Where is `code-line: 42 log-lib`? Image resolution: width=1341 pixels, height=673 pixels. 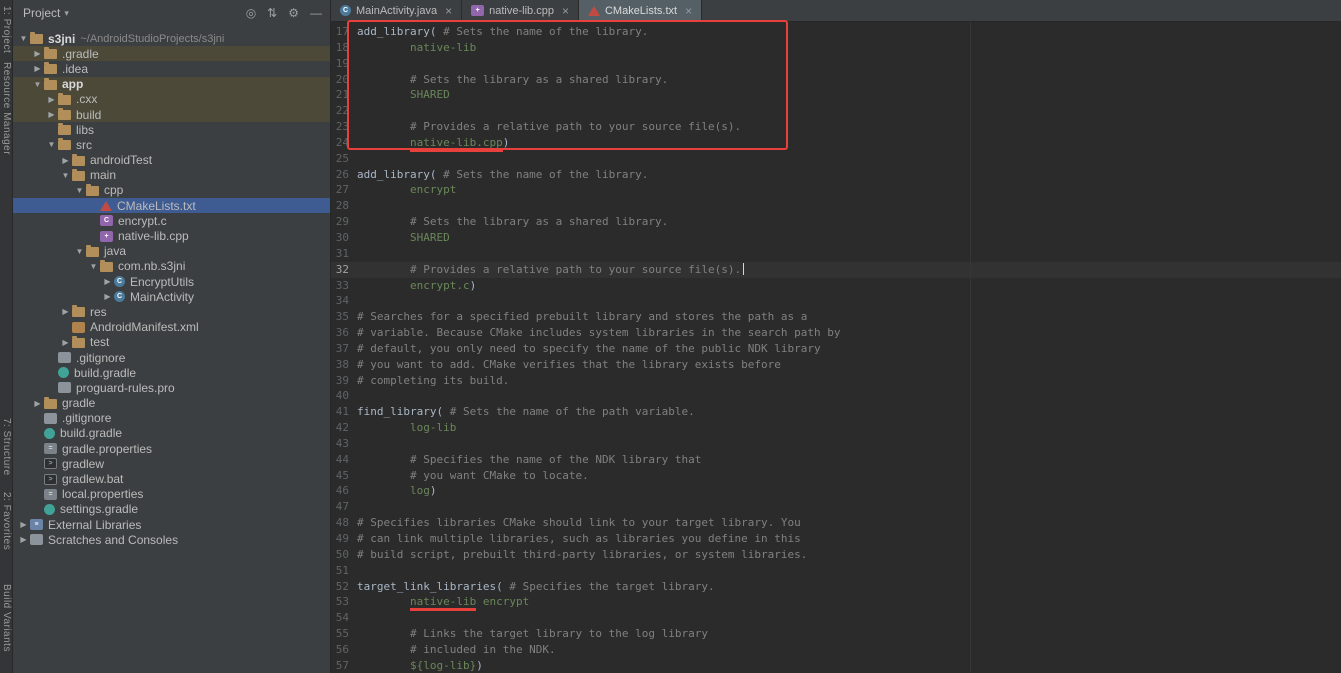 code-line: 42 log-lib is located at coordinates (836, 428).